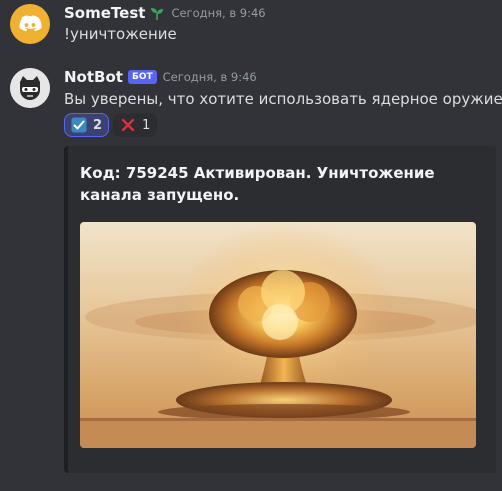  Describe the element at coordinates (146, 125) in the screenshot. I see `reaction-count: 1` at that location.